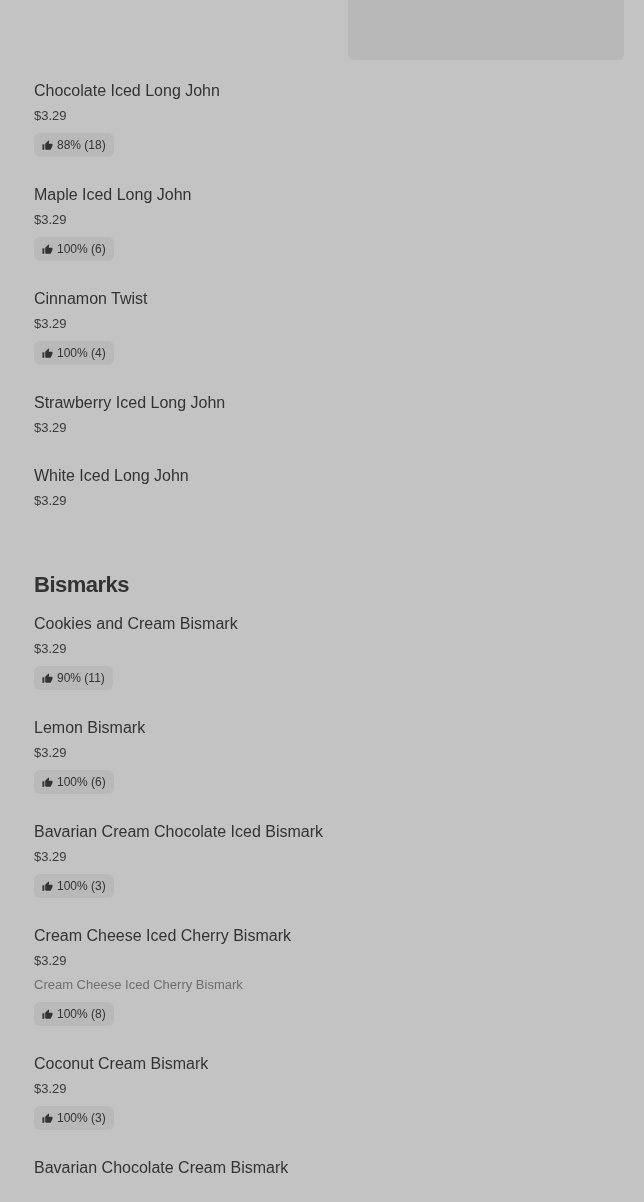 Image resolution: width=644 pixels, height=1202 pixels. I want to click on rating-text: 100% (4), so click(81, 353).